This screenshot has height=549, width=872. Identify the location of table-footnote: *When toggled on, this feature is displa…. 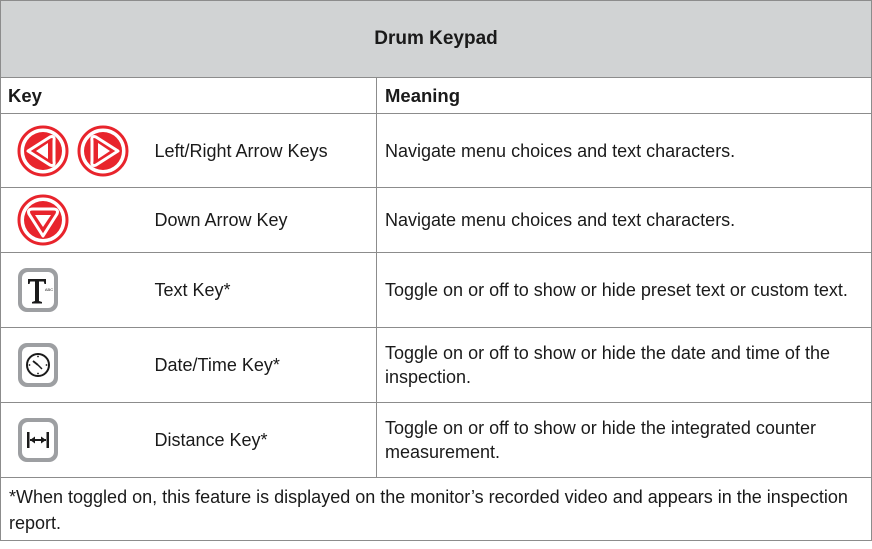
(436, 509).